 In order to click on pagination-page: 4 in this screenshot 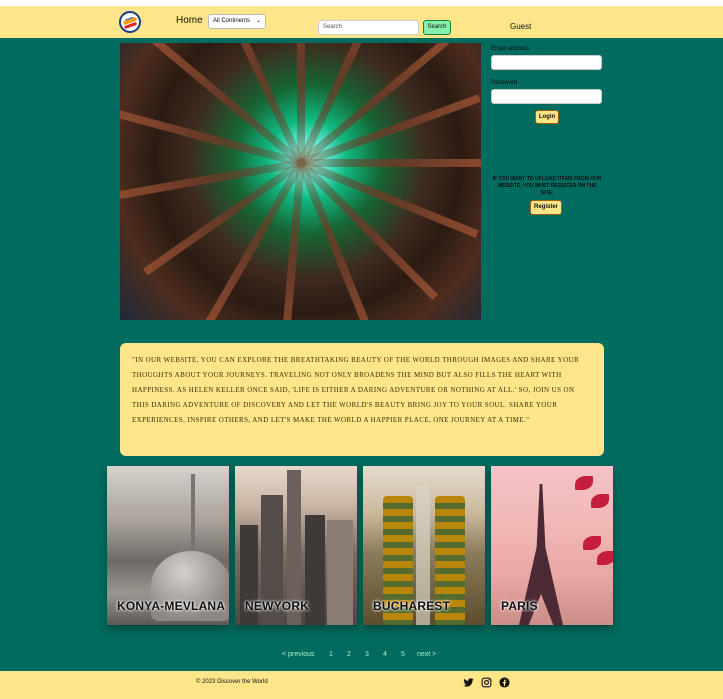, I will do `click(385, 654)`.